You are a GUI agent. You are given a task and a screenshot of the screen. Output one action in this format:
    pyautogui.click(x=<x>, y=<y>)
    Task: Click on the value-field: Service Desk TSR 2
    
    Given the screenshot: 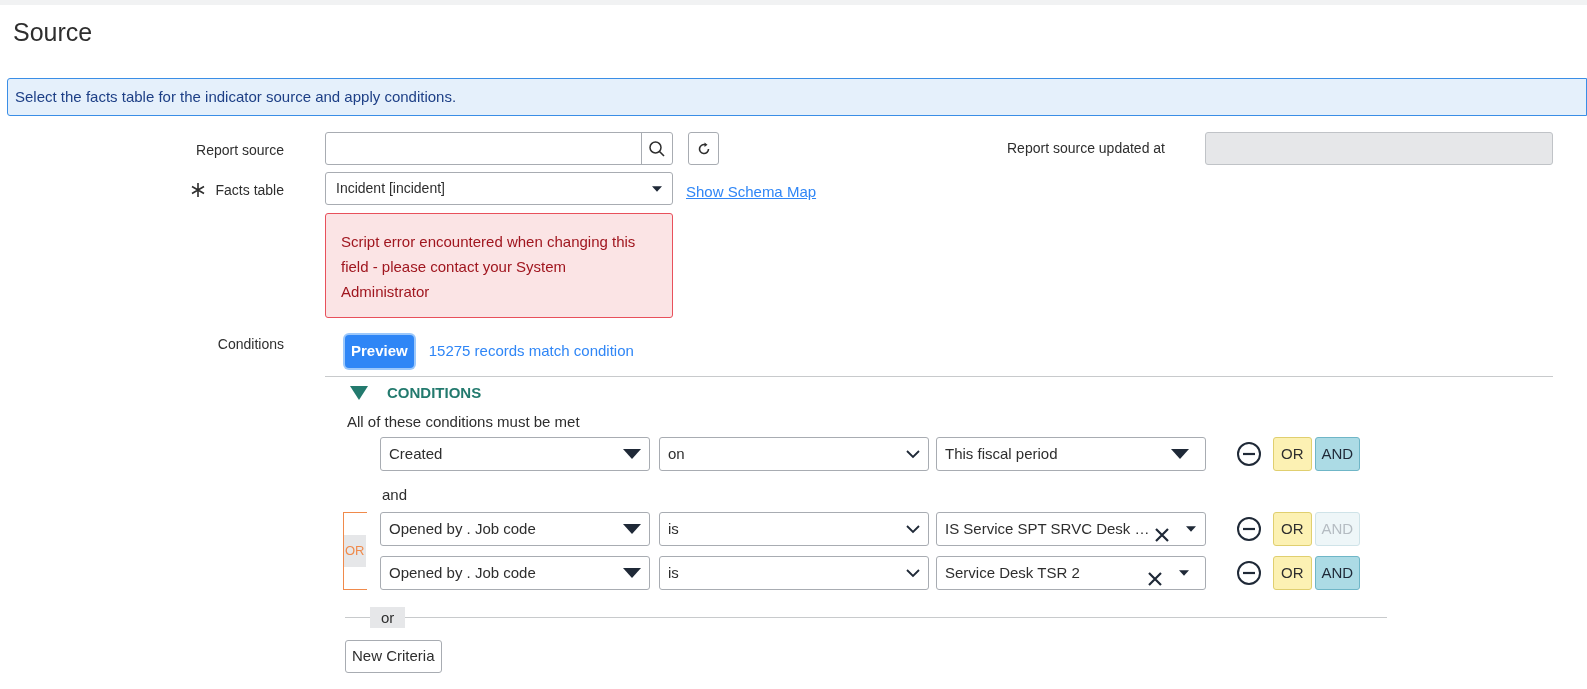 What is the action you would take?
    pyautogui.click(x=1071, y=573)
    